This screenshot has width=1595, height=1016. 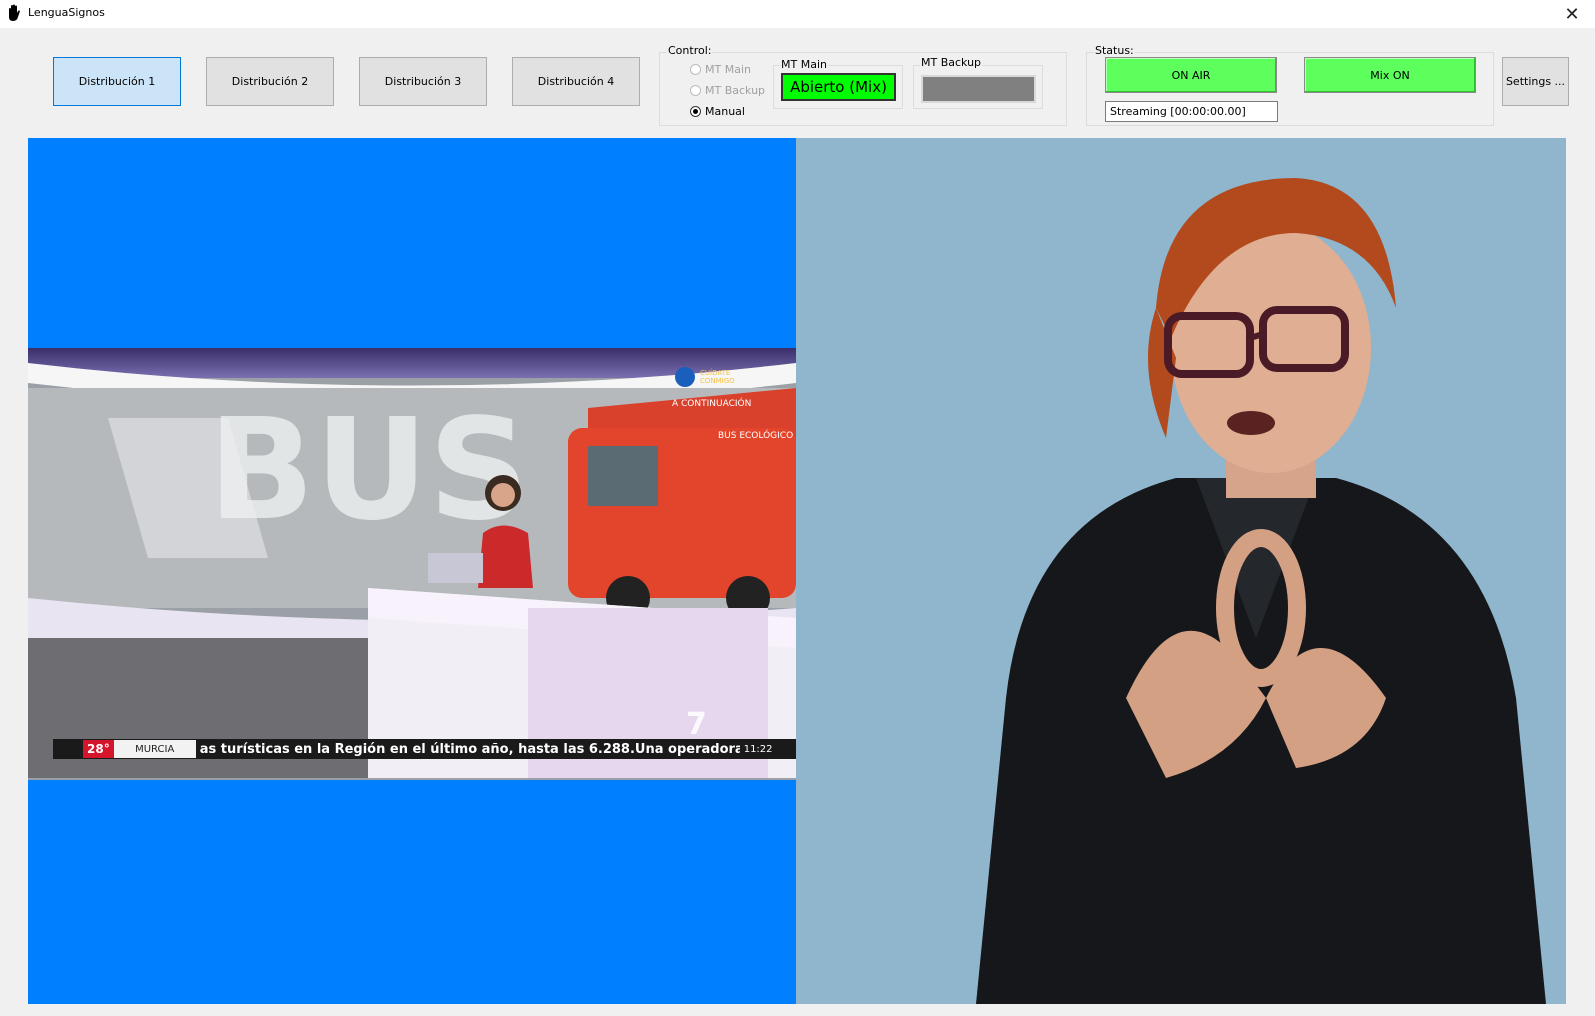 What do you see at coordinates (797, 14) in the screenshot?
I see `title-bar: LenguaSignos ✕` at bounding box center [797, 14].